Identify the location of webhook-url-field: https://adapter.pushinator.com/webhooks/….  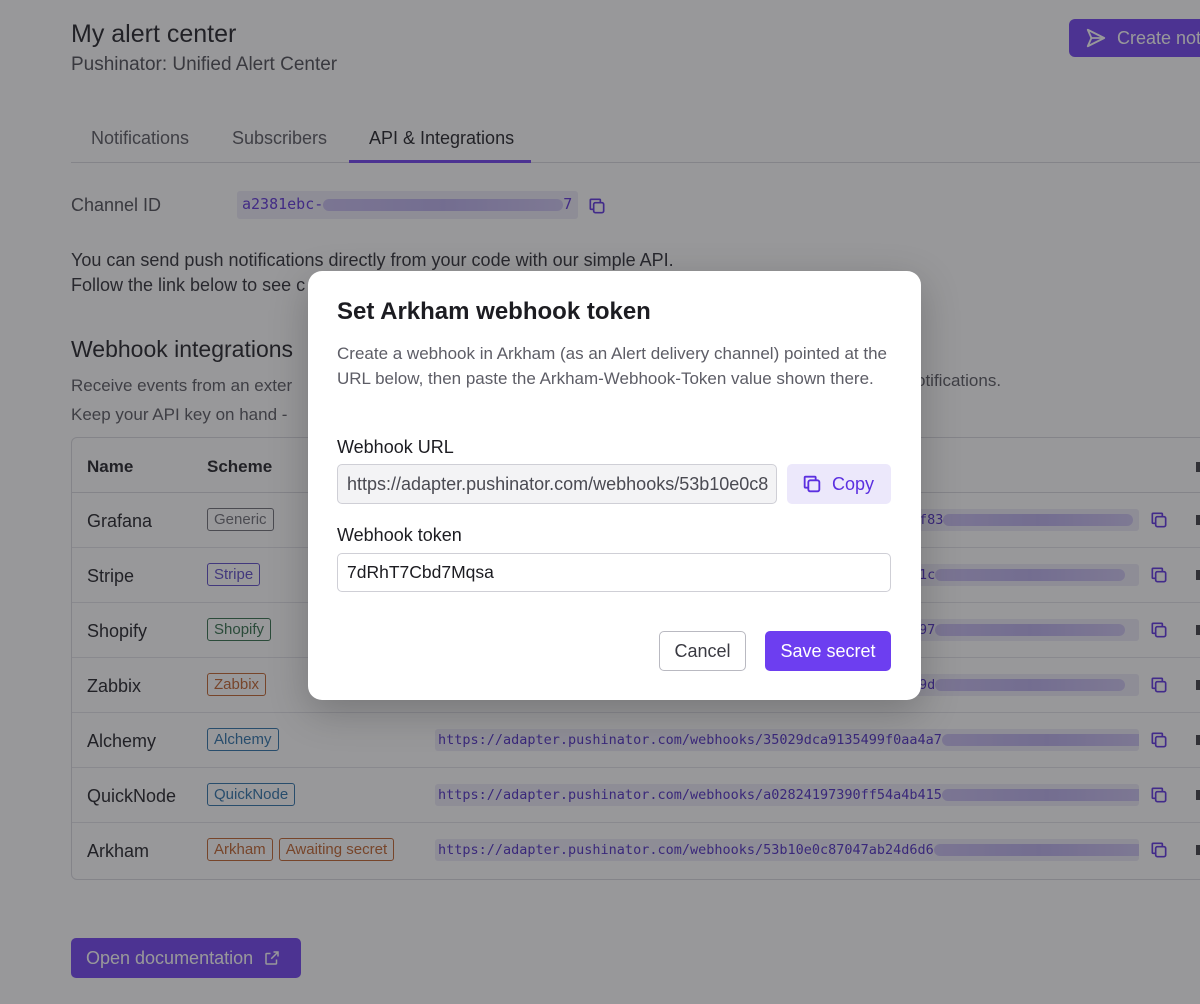
(557, 484).